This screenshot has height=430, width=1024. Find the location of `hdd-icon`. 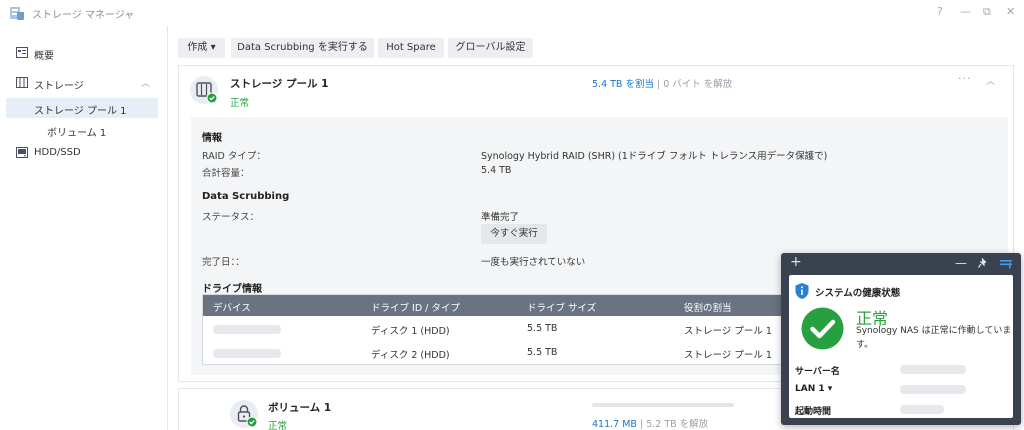

hdd-icon is located at coordinates (22, 152).